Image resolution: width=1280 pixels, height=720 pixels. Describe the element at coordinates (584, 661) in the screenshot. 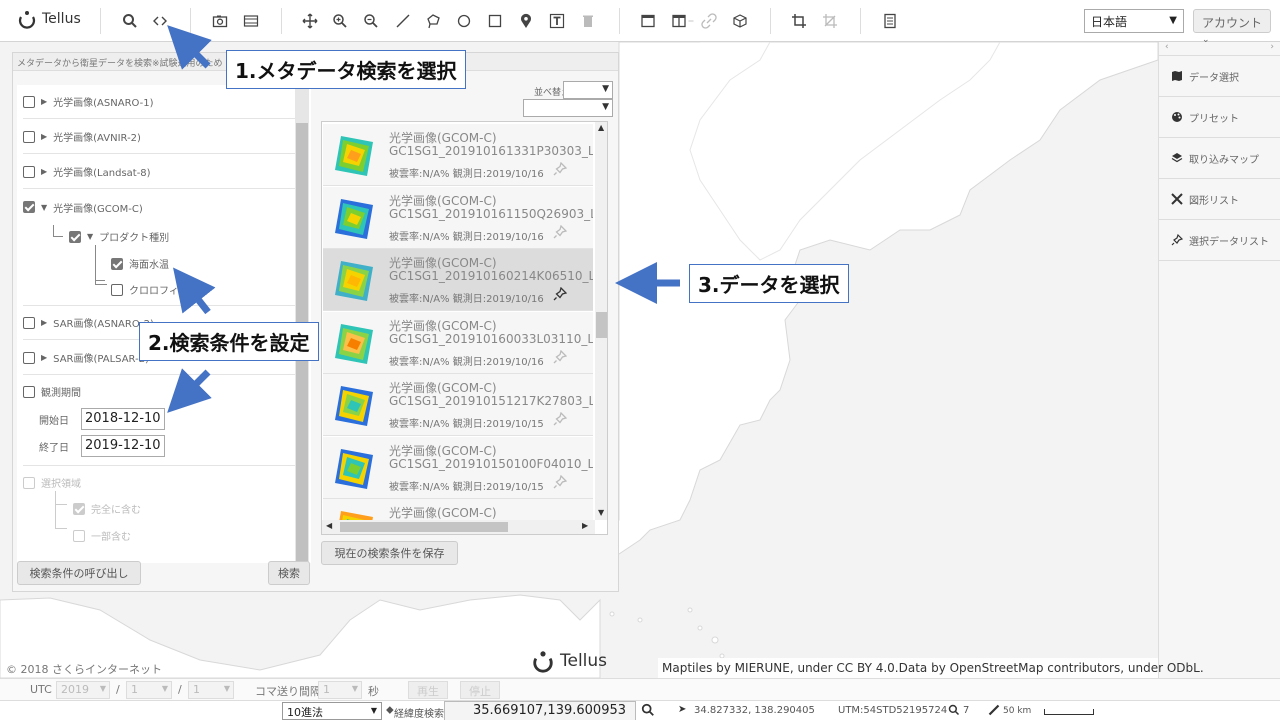

I see `map-logo-text: Tellus` at that location.